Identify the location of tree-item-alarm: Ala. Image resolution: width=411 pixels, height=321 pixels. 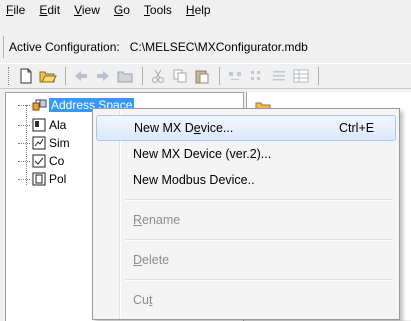
(42, 125).